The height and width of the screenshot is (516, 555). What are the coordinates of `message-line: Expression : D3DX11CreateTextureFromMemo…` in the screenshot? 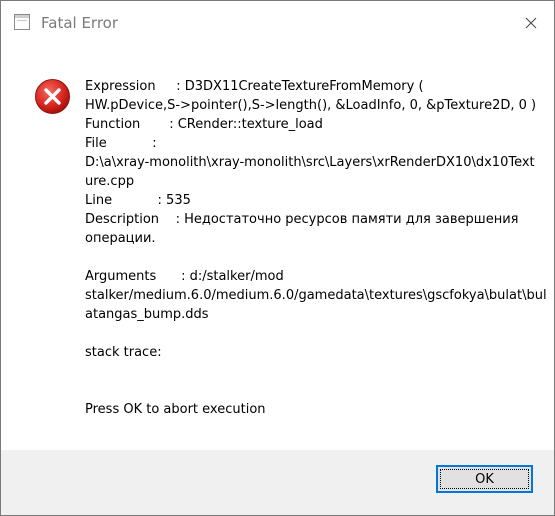 It's located at (254, 86).